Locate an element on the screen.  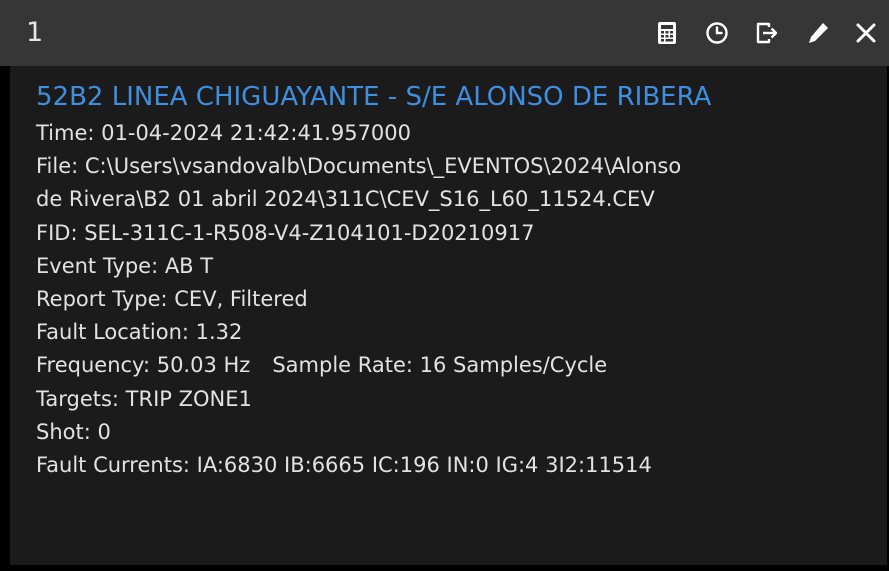
window-title: 1 is located at coordinates (35, 32).